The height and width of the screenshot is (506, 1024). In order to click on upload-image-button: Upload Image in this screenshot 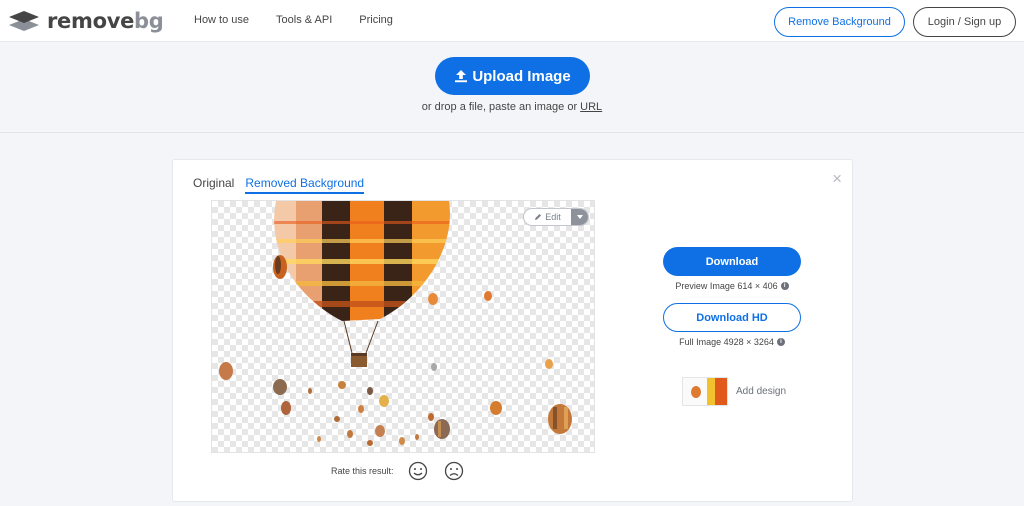, I will do `click(512, 76)`.